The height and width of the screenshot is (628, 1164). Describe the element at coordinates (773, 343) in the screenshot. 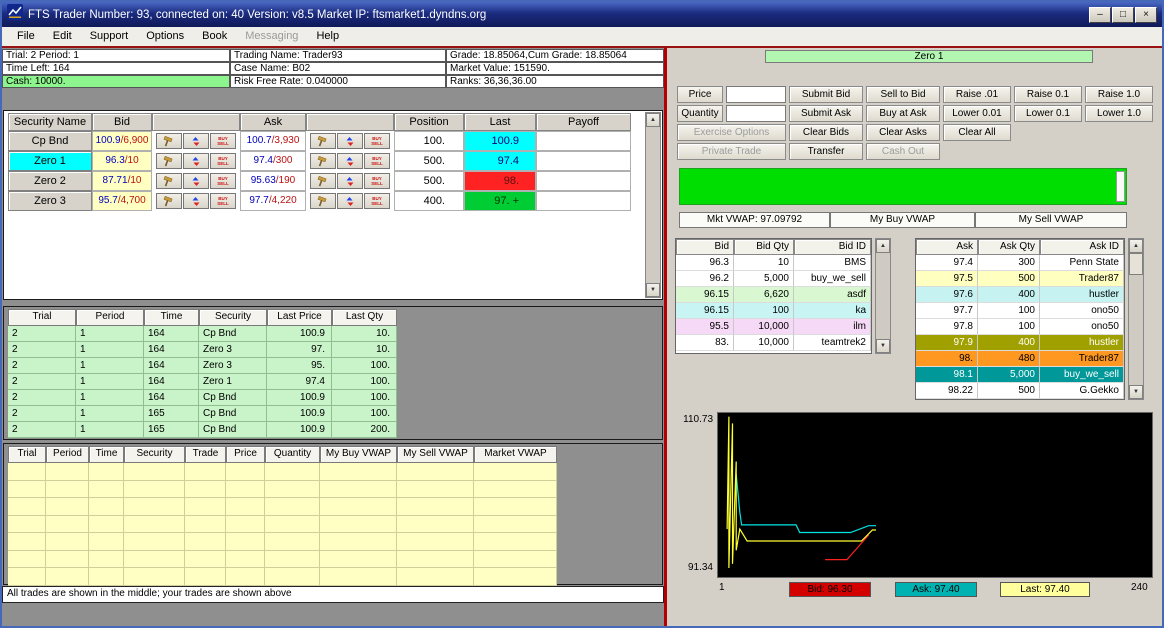

I see `bid-book-row: 83. 10,000 teamtrek2` at that location.